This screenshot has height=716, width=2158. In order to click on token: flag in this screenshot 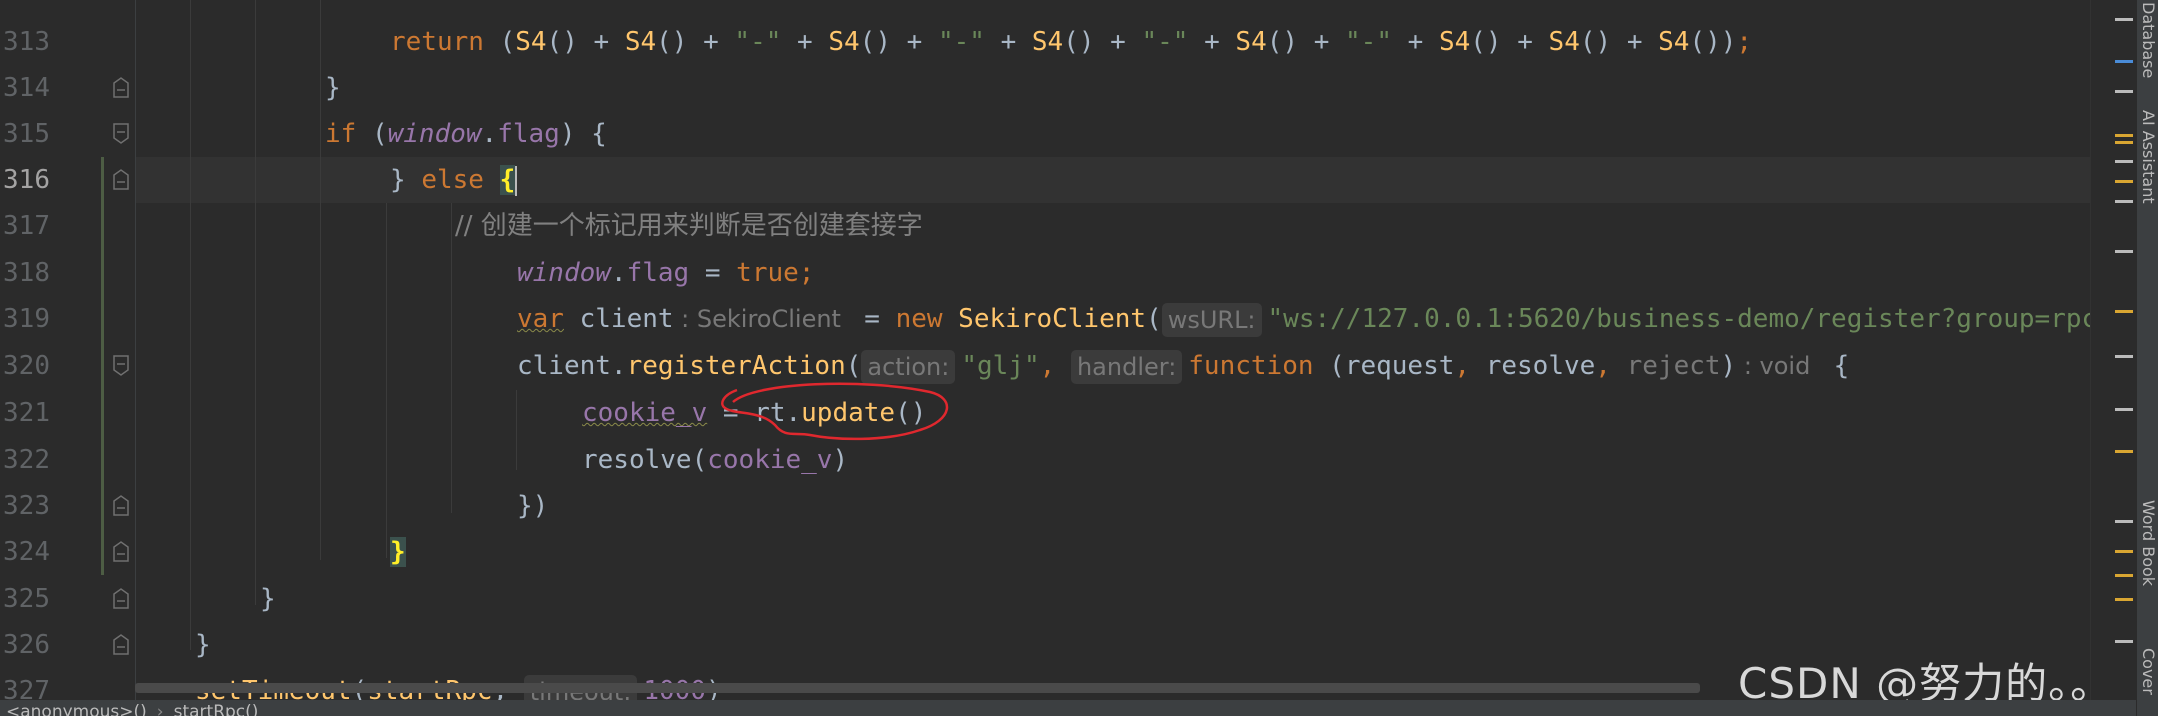, I will do `click(528, 134)`.